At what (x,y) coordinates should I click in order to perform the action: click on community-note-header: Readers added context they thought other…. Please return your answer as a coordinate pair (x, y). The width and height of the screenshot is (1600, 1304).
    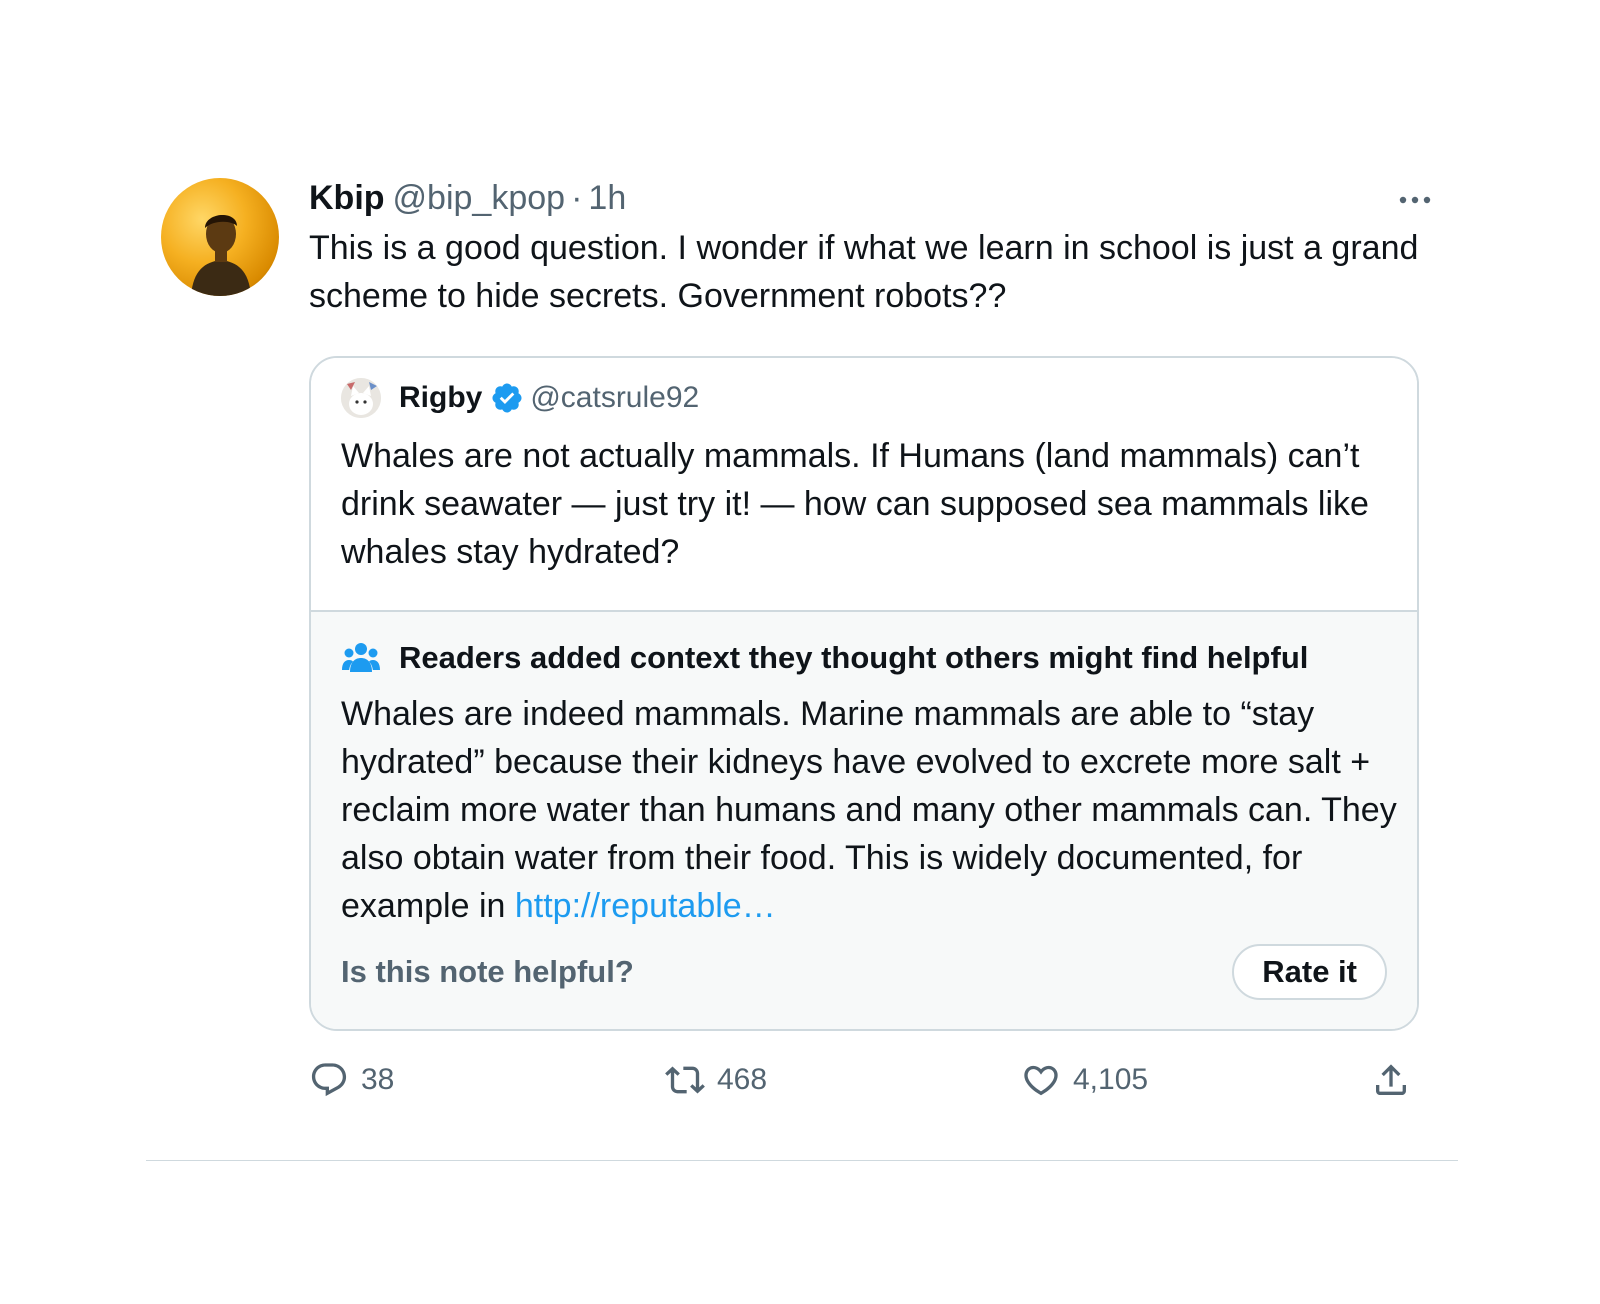
    Looking at the image, I should click on (864, 658).